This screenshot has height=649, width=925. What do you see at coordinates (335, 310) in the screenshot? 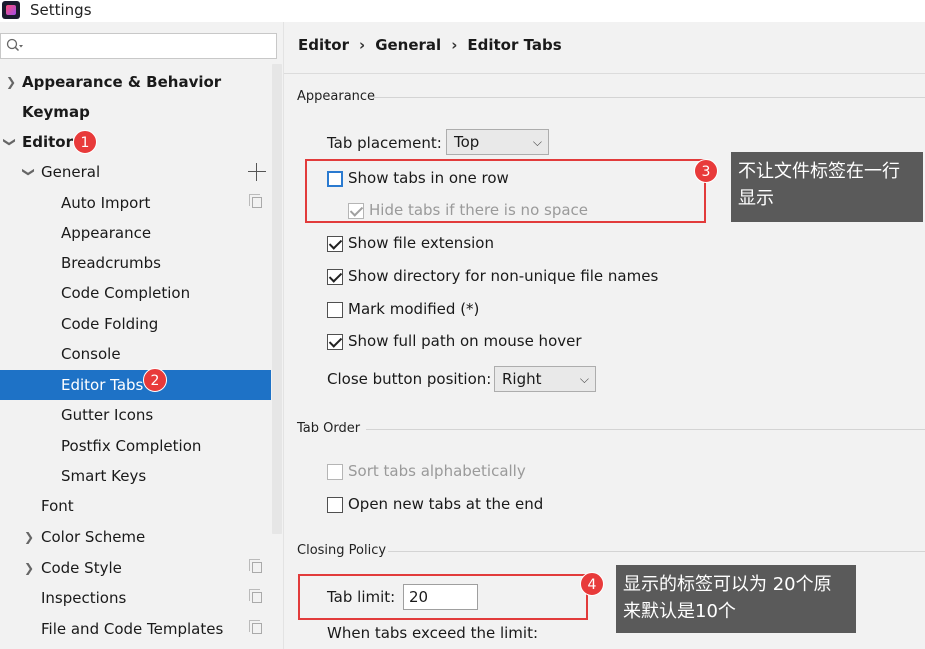
I see `mark-modified-checkbox` at bounding box center [335, 310].